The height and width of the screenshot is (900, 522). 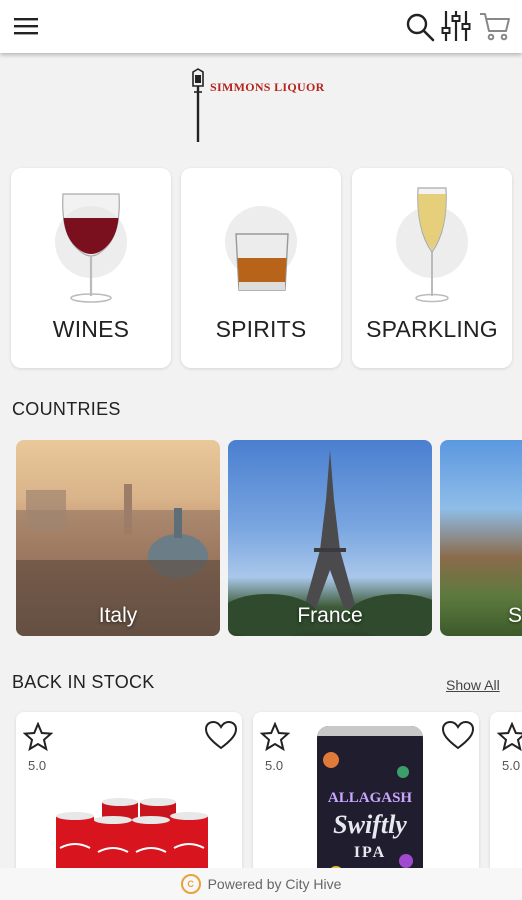 I want to click on product-name: Swiftly, so click(x=370, y=824).